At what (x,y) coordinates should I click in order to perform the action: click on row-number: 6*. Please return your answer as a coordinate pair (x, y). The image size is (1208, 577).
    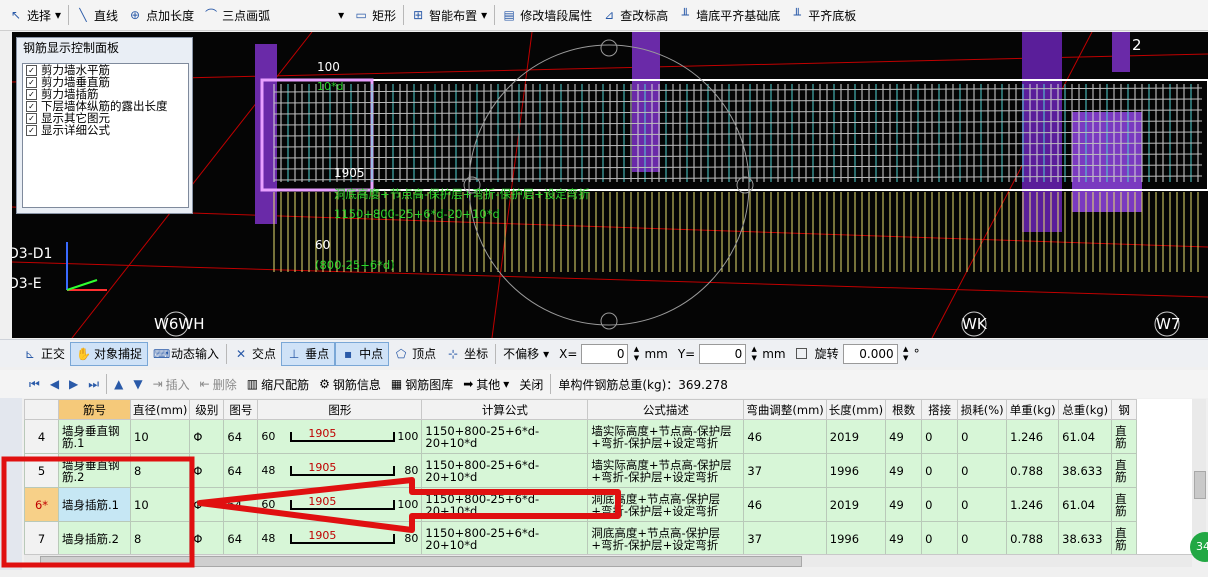
    Looking at the image, I should click on (41, 504).